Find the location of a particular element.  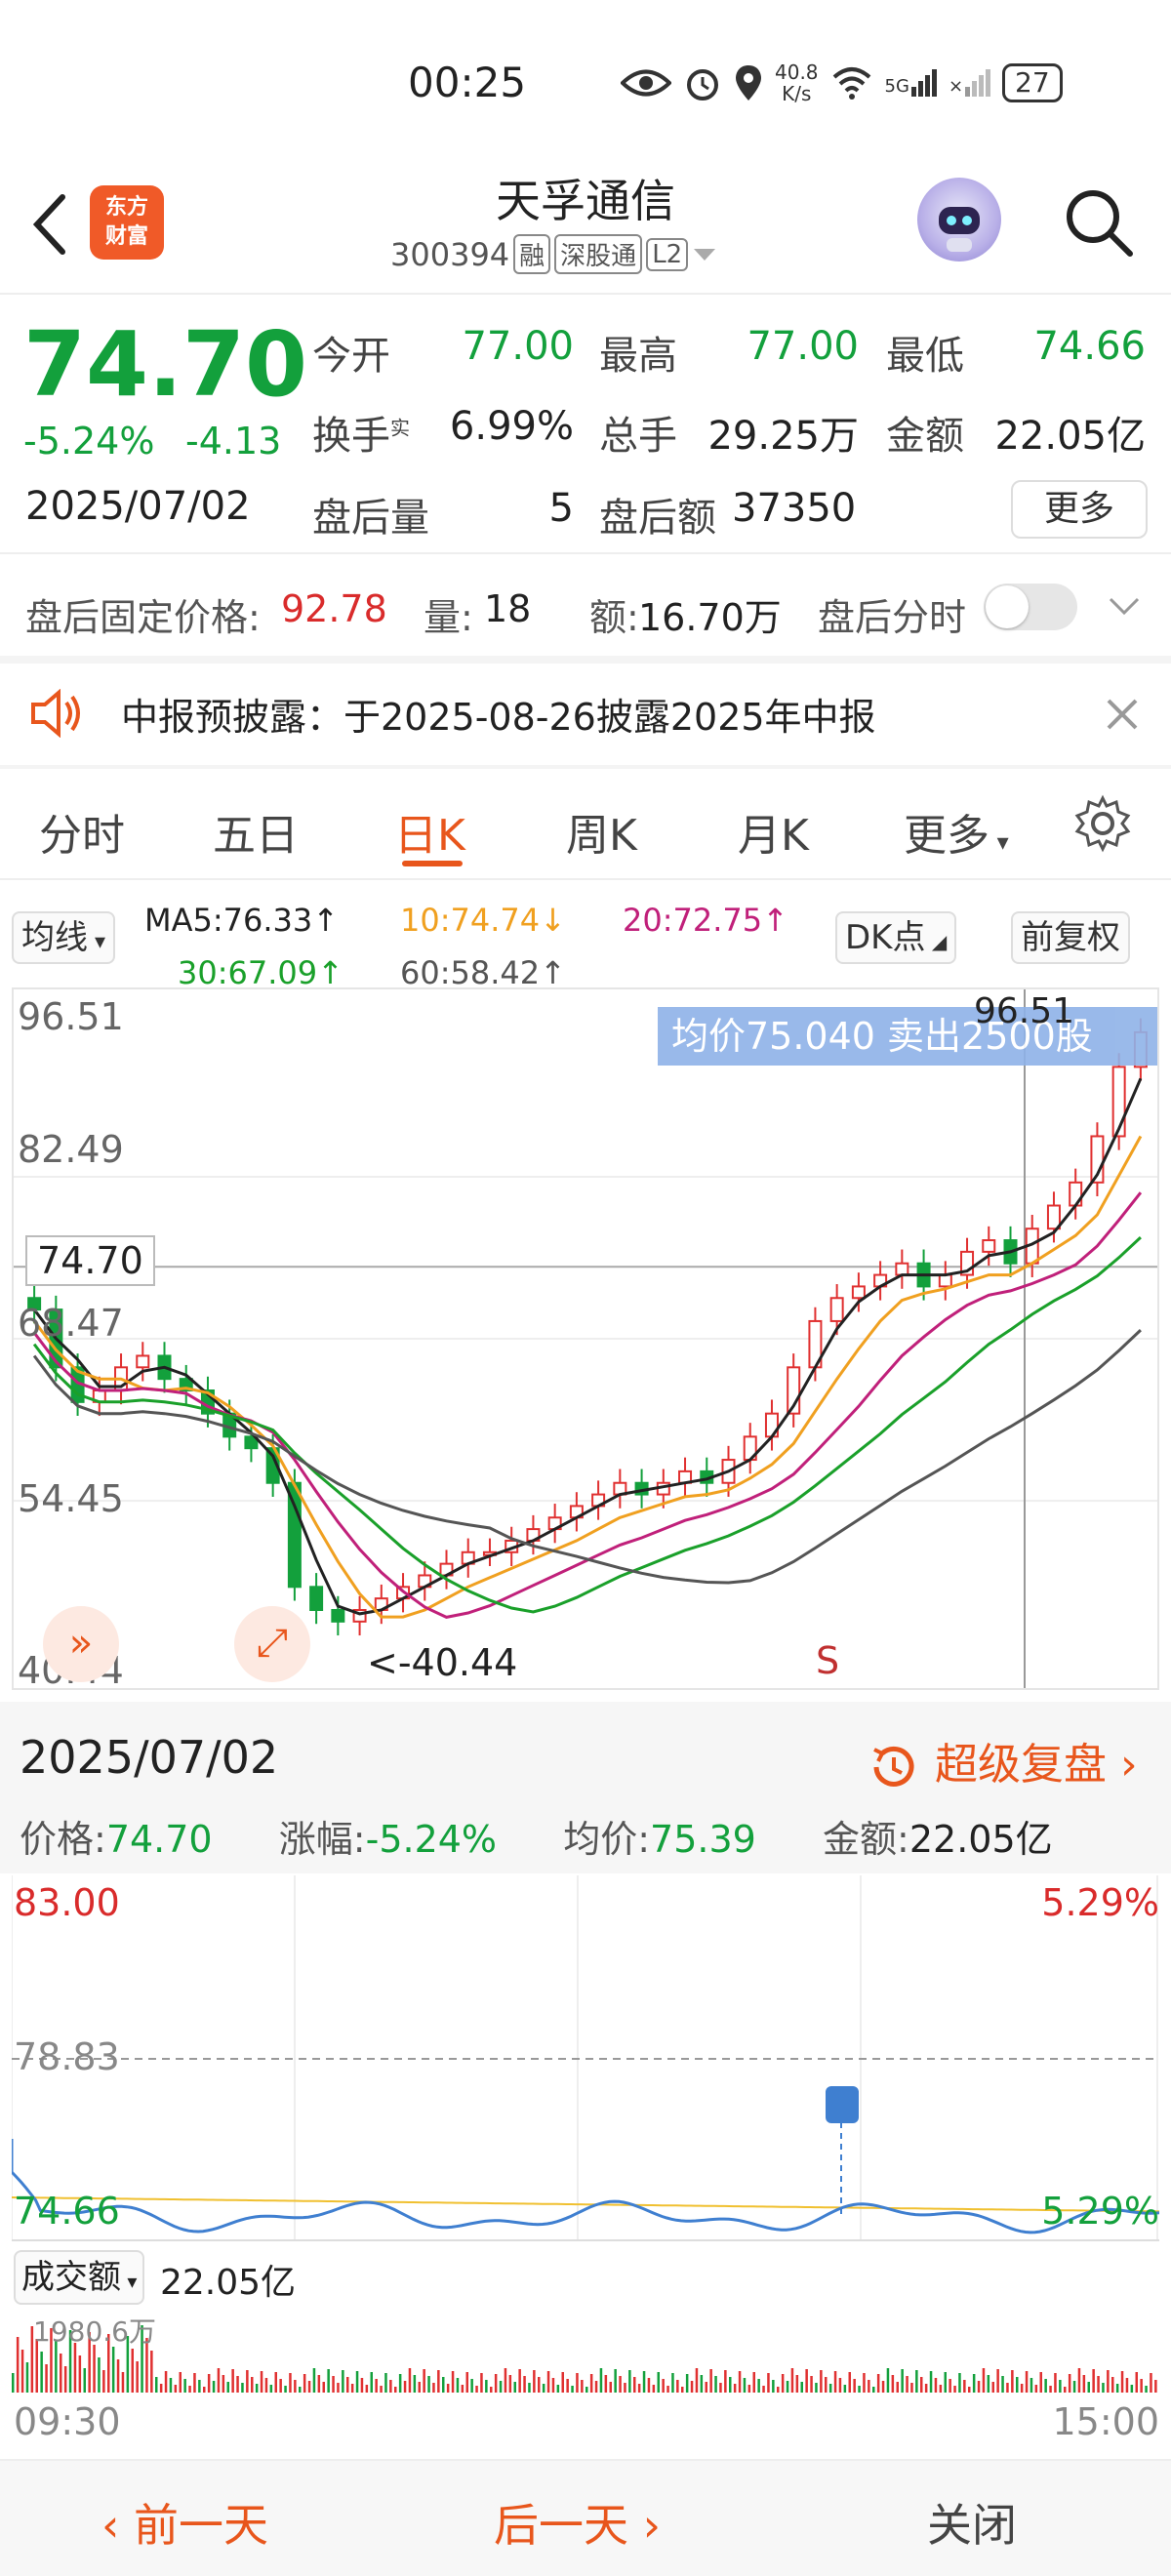

close-icon is located at coordinates (1122, 714).